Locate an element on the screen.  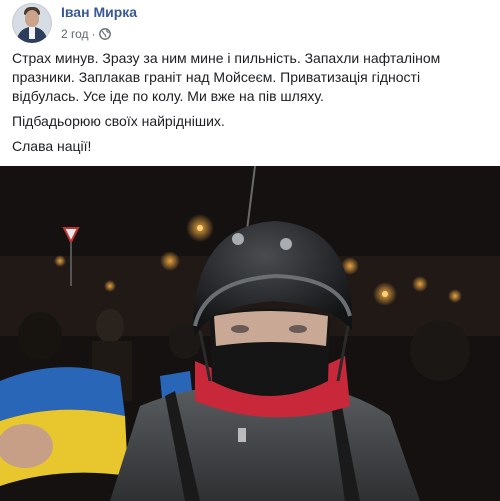
post-timestamp: 2 год is located at coordinates (75, 34).